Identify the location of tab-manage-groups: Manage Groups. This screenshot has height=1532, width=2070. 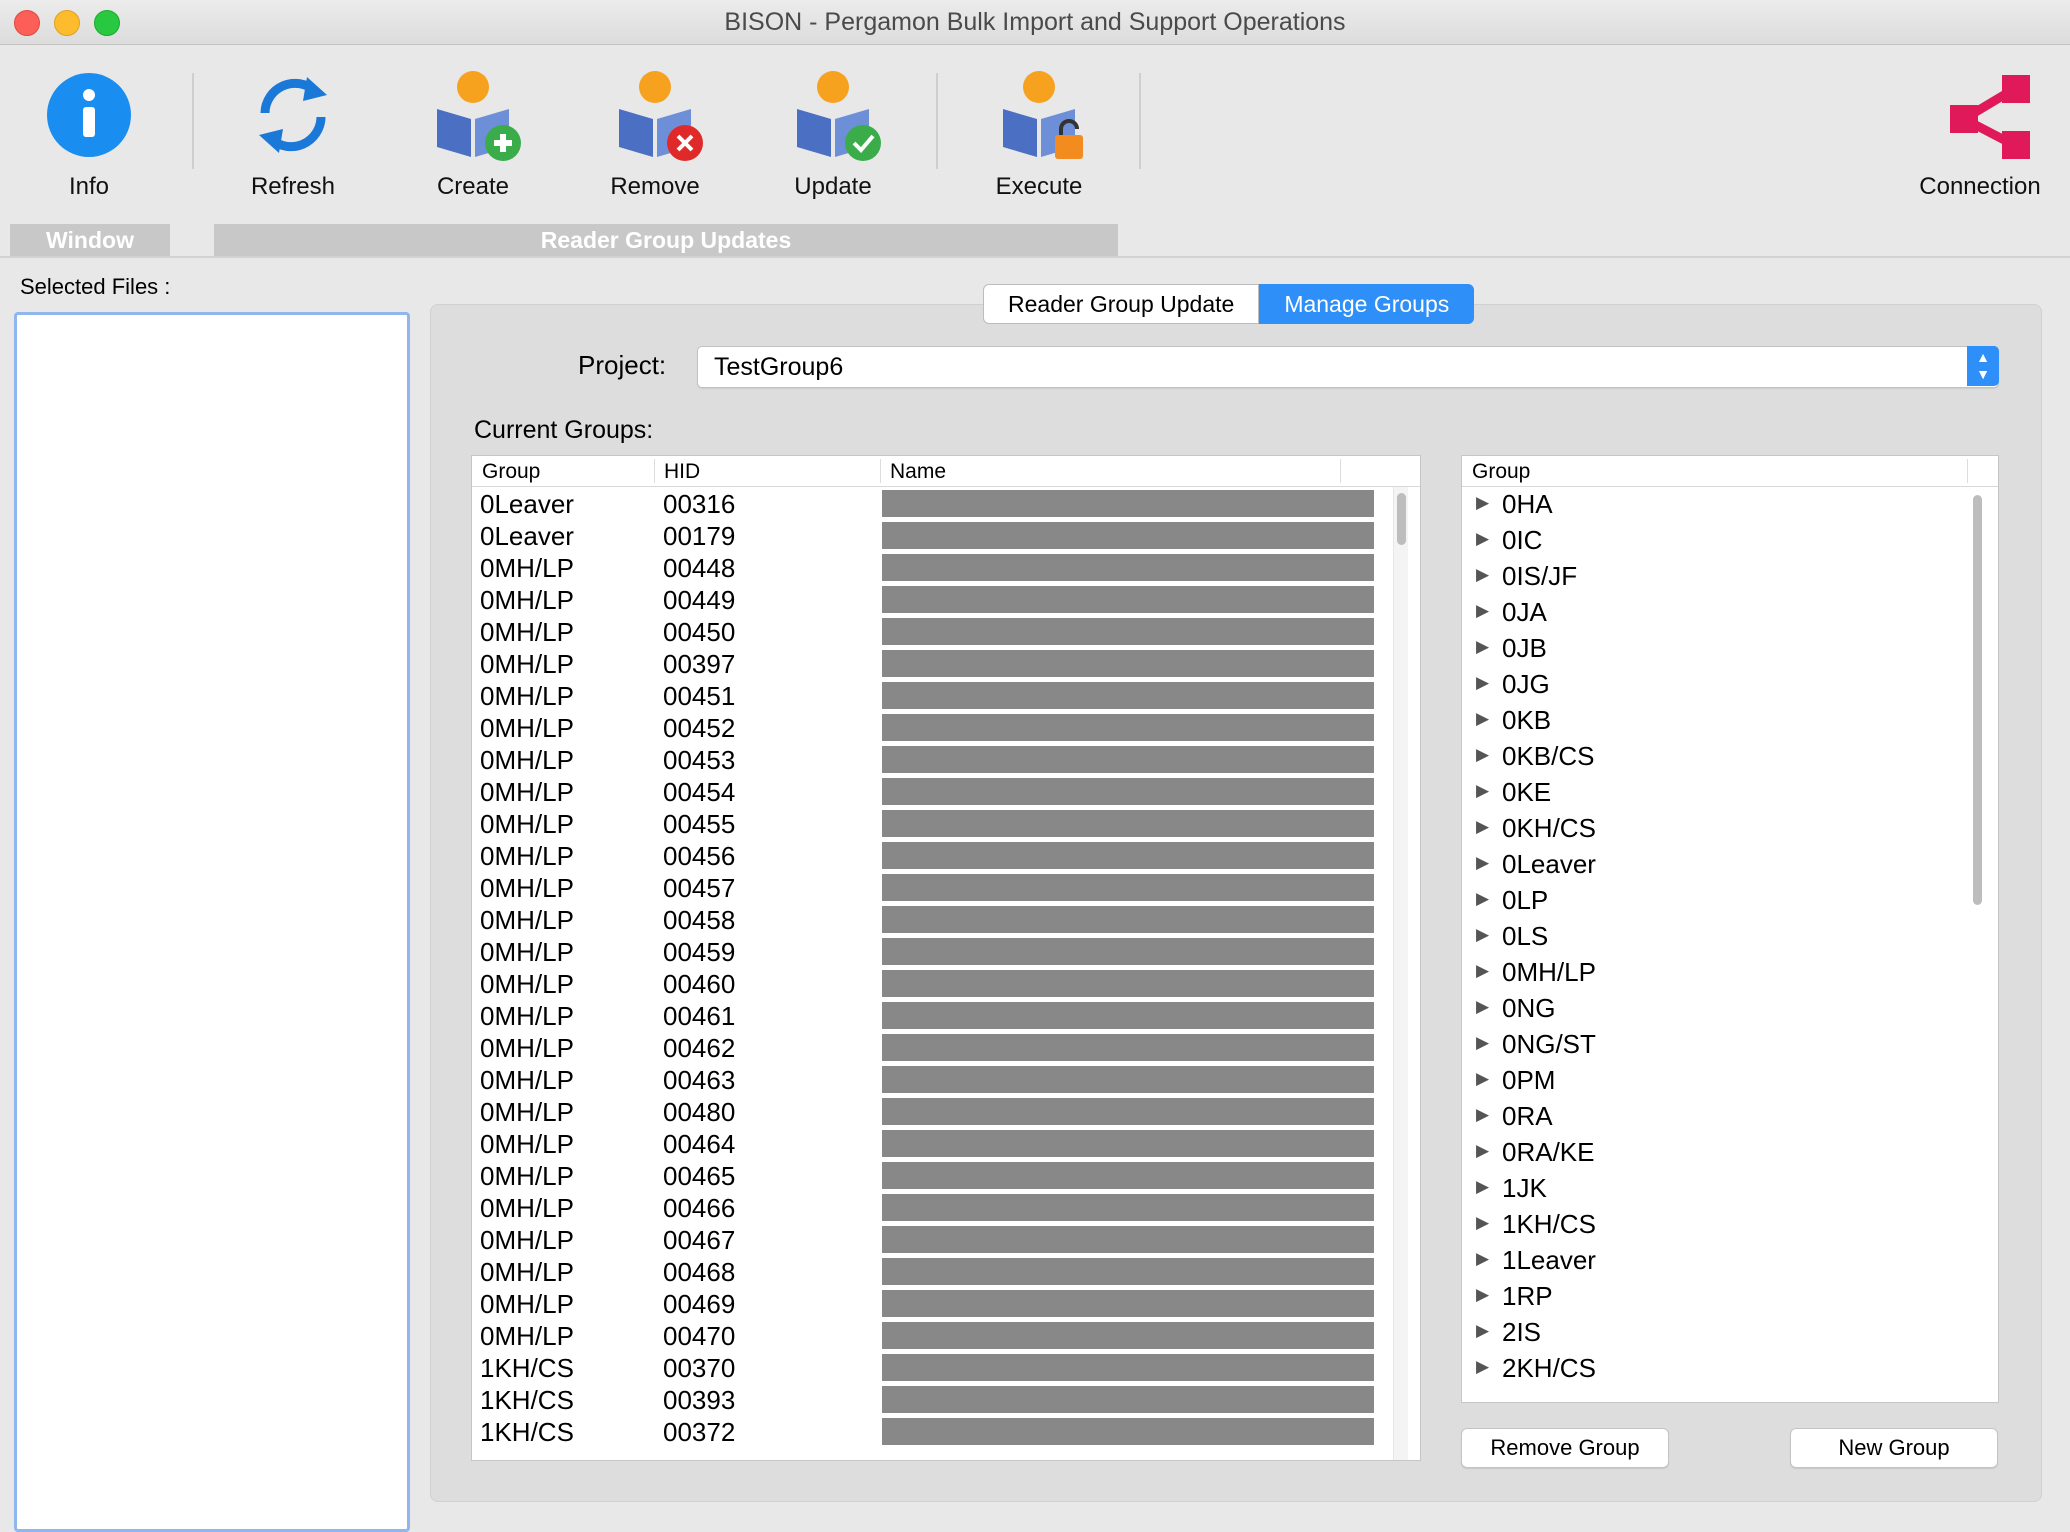
(1367, 304).